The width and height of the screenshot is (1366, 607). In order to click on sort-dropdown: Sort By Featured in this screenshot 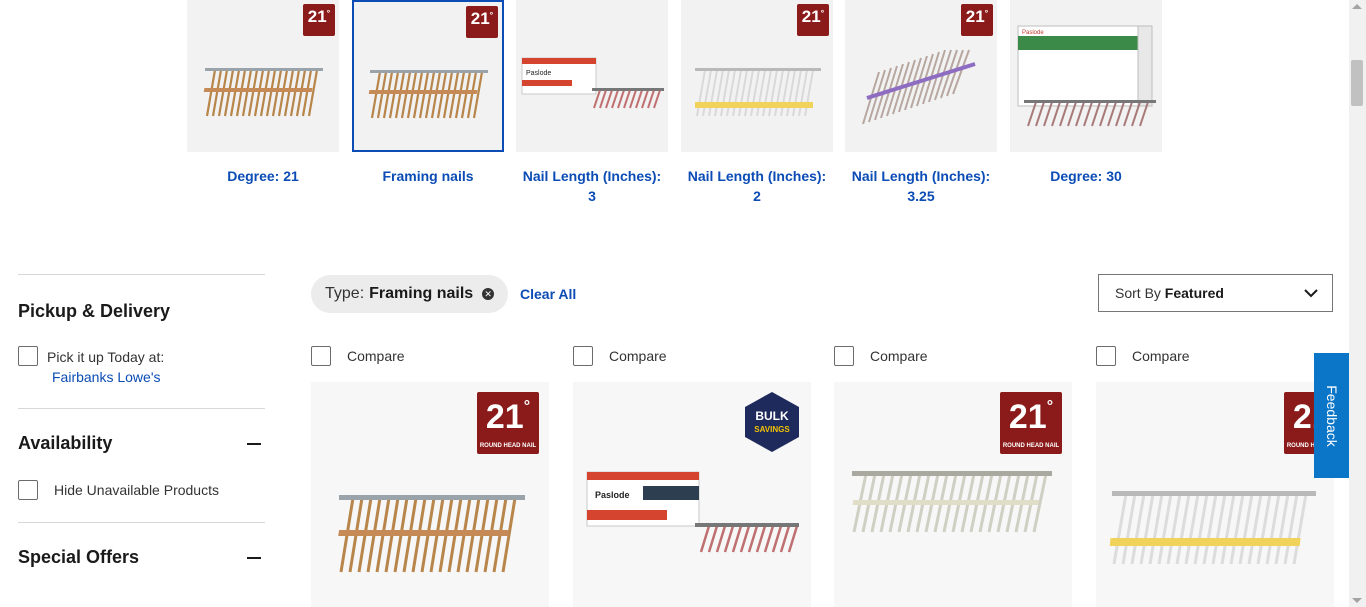, I will do `click(1215, 293)`.